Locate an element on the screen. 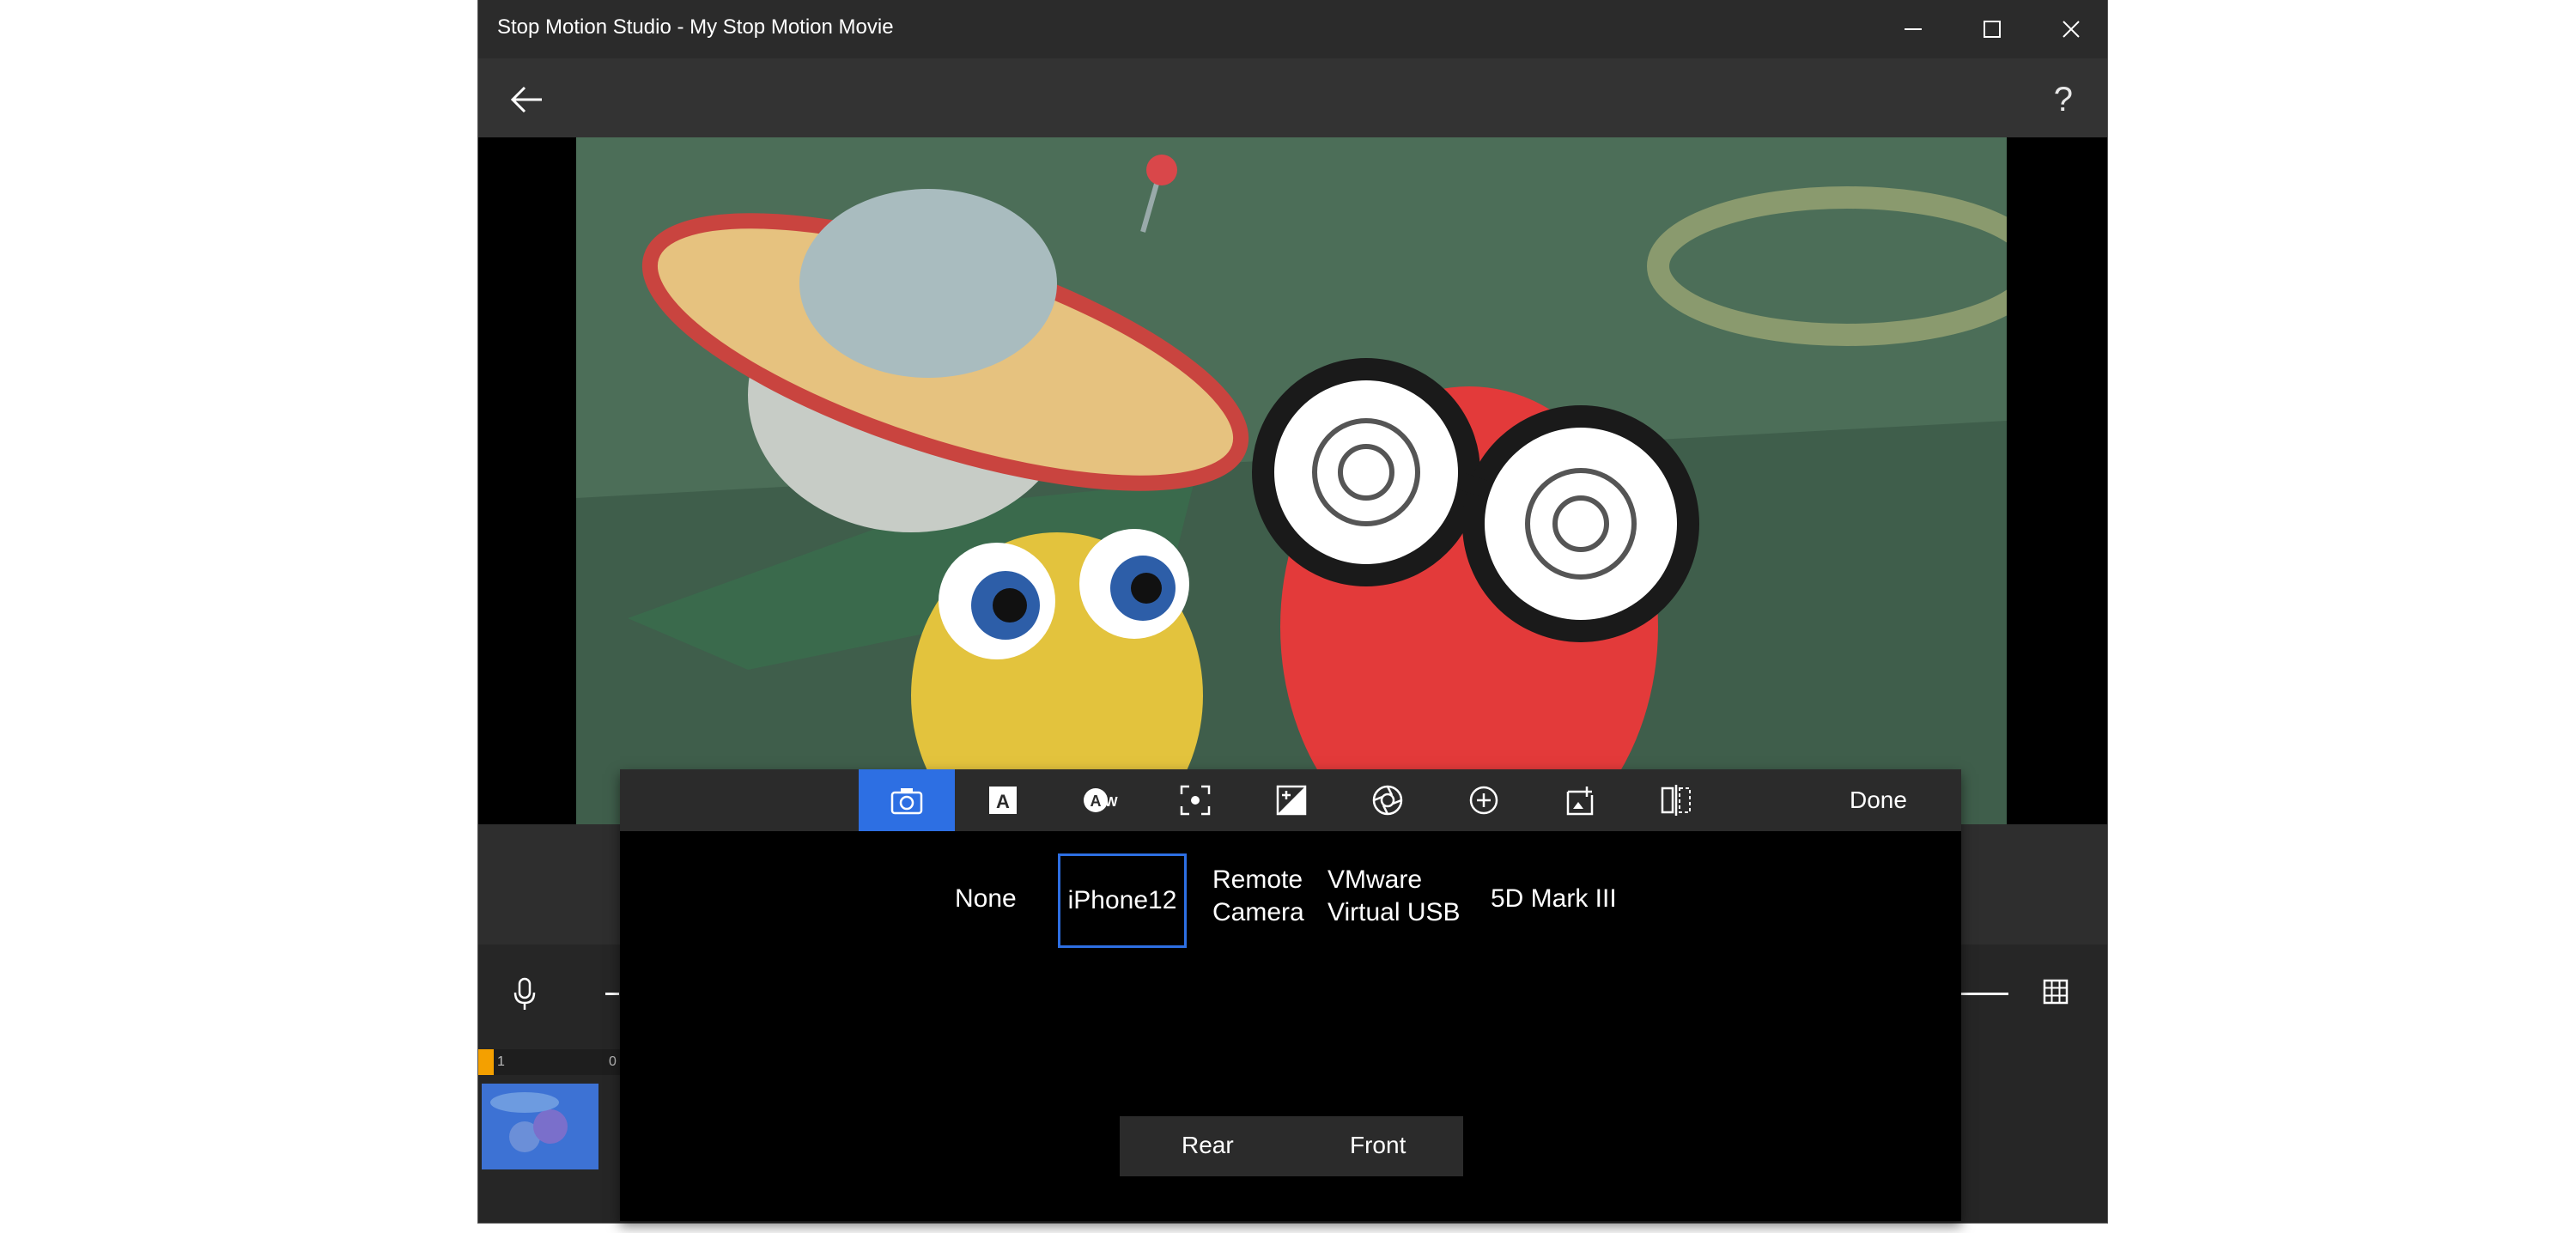 The image size is (2576, 1233). tab-camera-source is located at coordinates (907, 800).